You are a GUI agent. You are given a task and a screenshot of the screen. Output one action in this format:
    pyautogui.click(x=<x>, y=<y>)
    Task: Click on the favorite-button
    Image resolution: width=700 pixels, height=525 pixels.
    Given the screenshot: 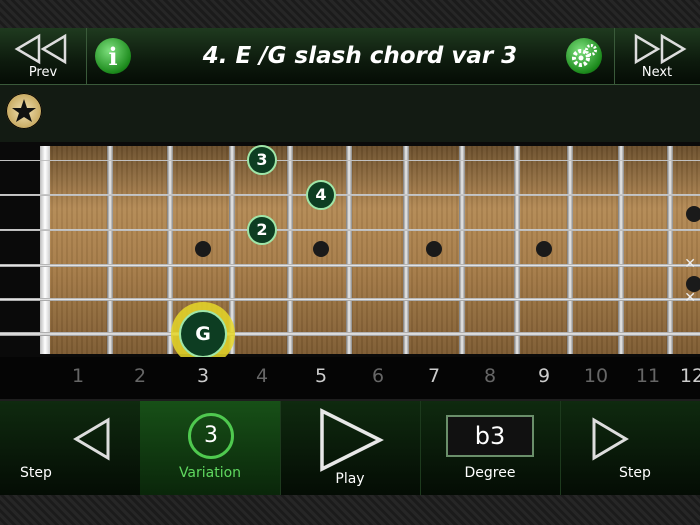 What is the action you would take?
    pyautogui.click(x=24, y=111)
    